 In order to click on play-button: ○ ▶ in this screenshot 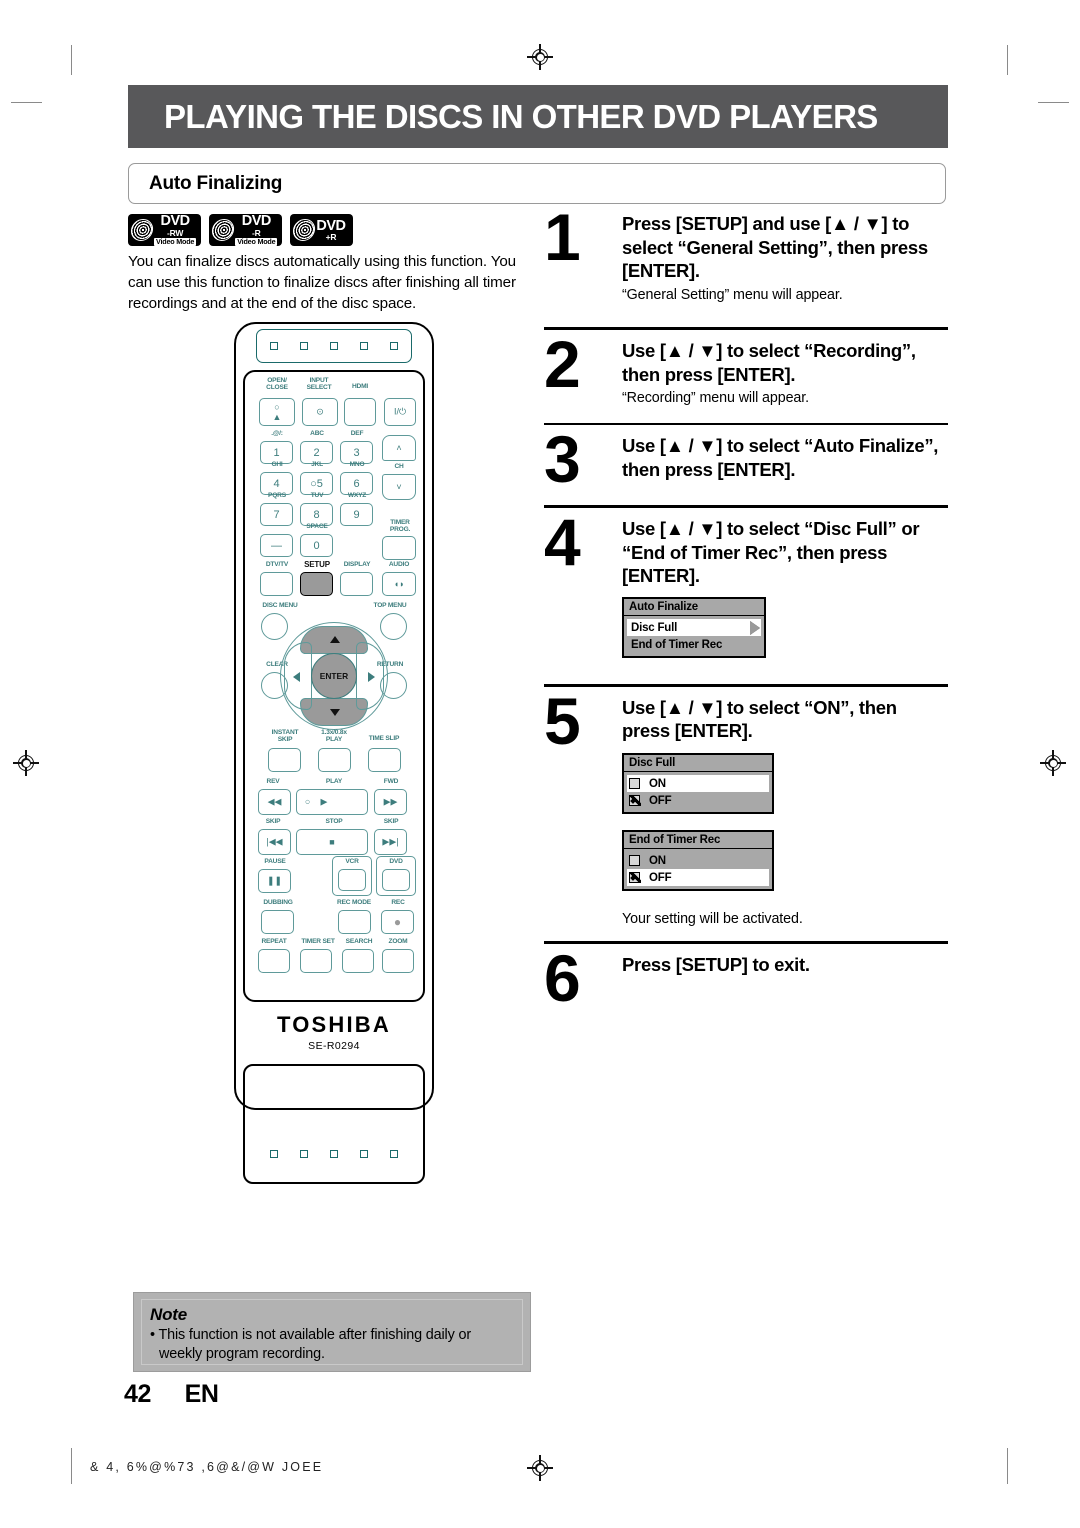, I will do `click(332, 802)`.